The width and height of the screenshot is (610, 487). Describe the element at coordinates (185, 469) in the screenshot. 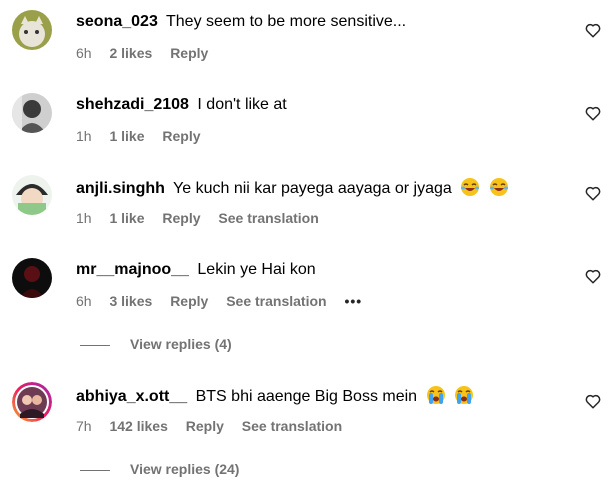

I see `view-replies-label: View replies (24)` at that location.